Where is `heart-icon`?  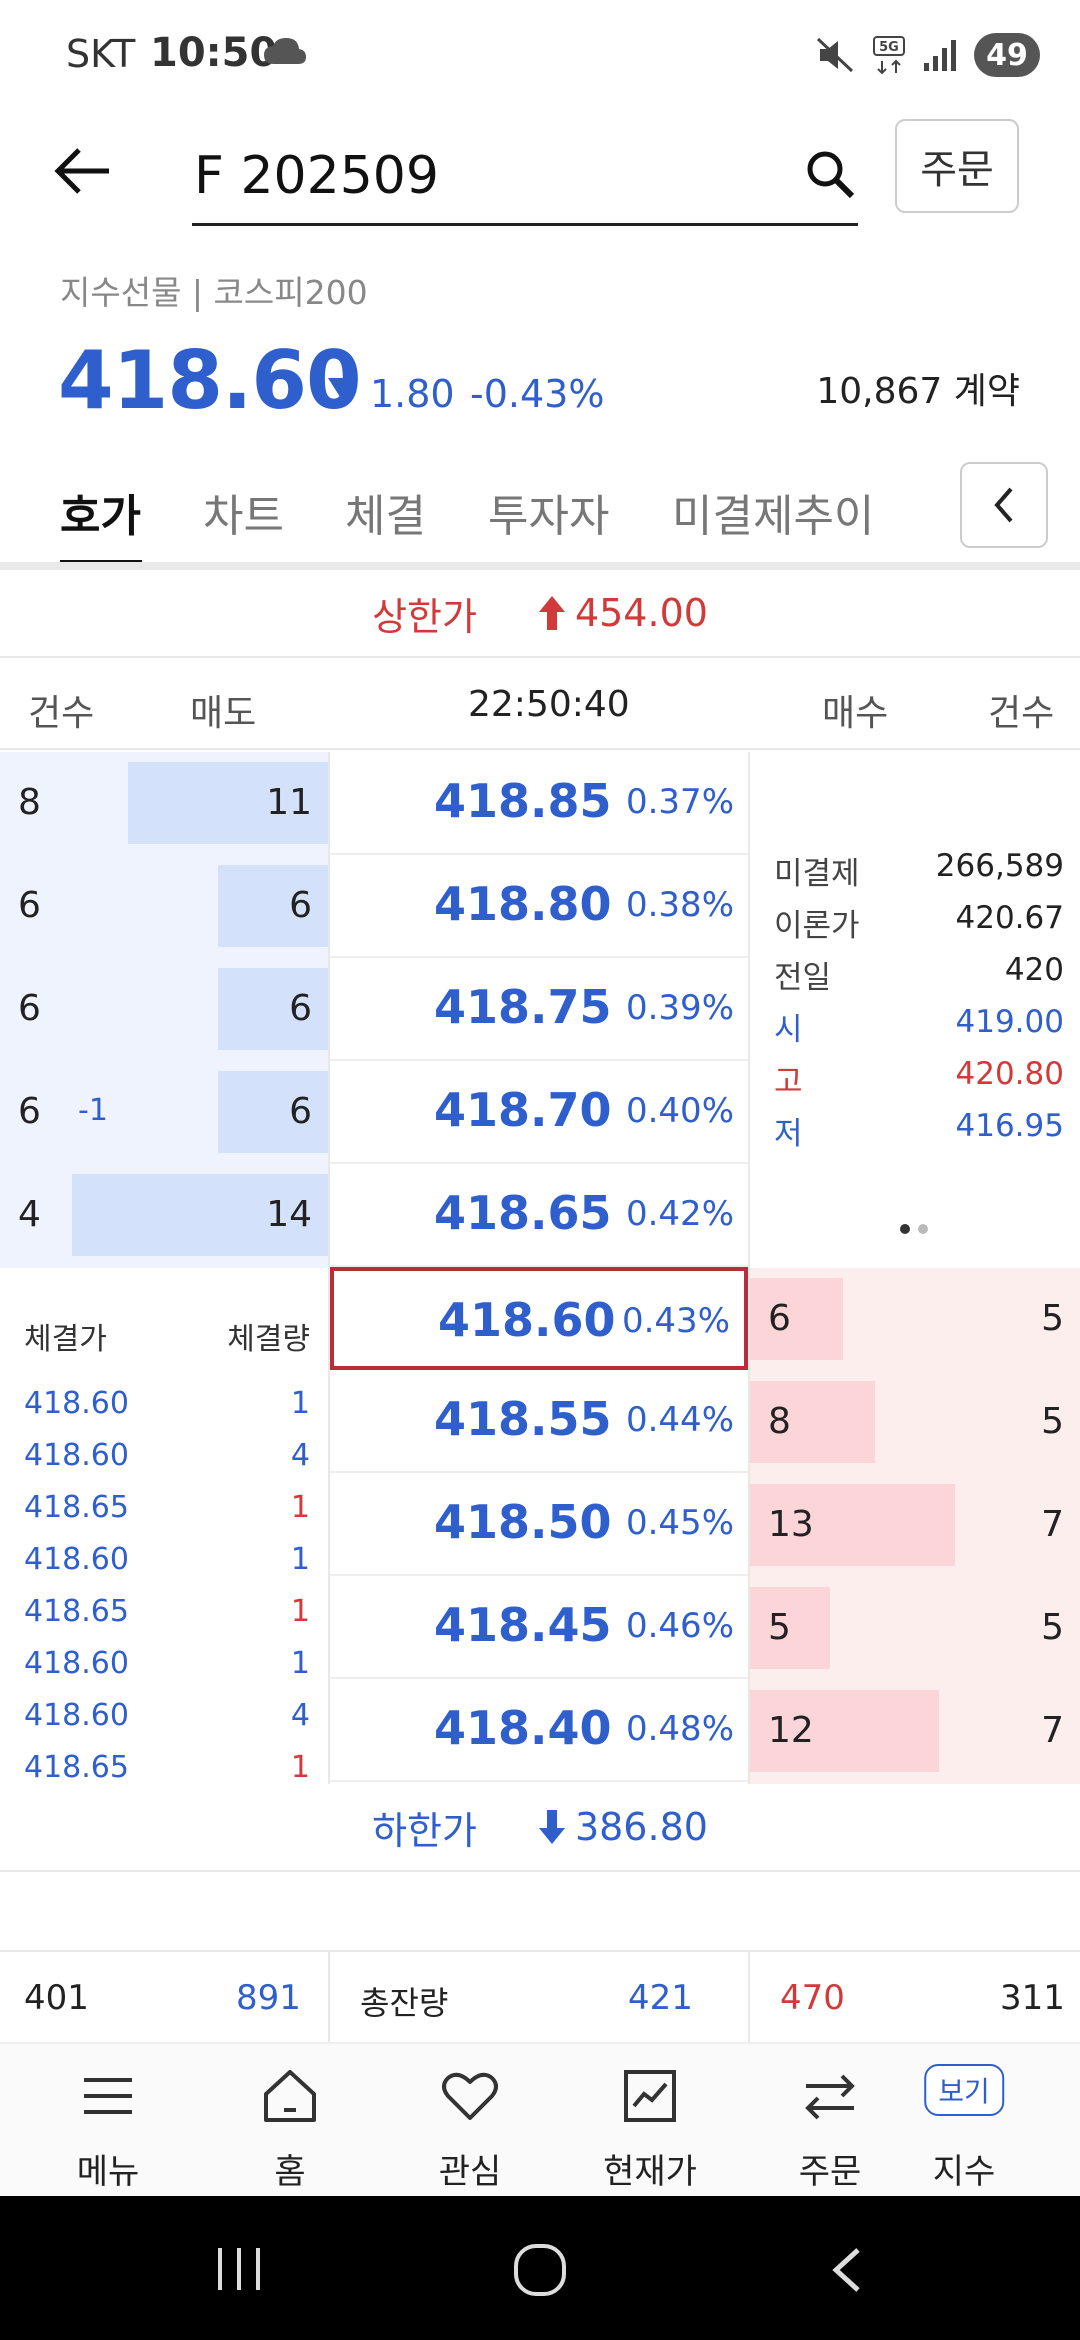
heart-icon is located at coordinates (470, 2096).